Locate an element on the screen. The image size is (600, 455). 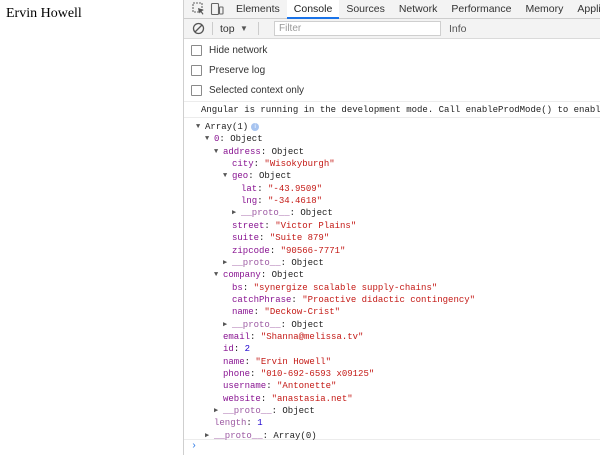
setting-preserve-log: Preserve log is located at coordinates (228, 70).